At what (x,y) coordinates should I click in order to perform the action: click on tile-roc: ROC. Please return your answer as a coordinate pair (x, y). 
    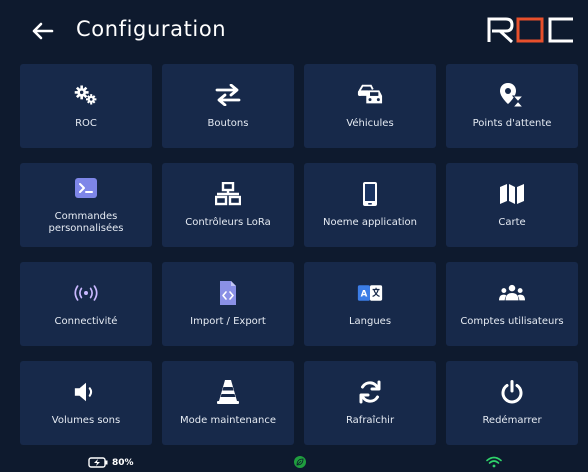
    Looking at the image, I should click on (86, 106).